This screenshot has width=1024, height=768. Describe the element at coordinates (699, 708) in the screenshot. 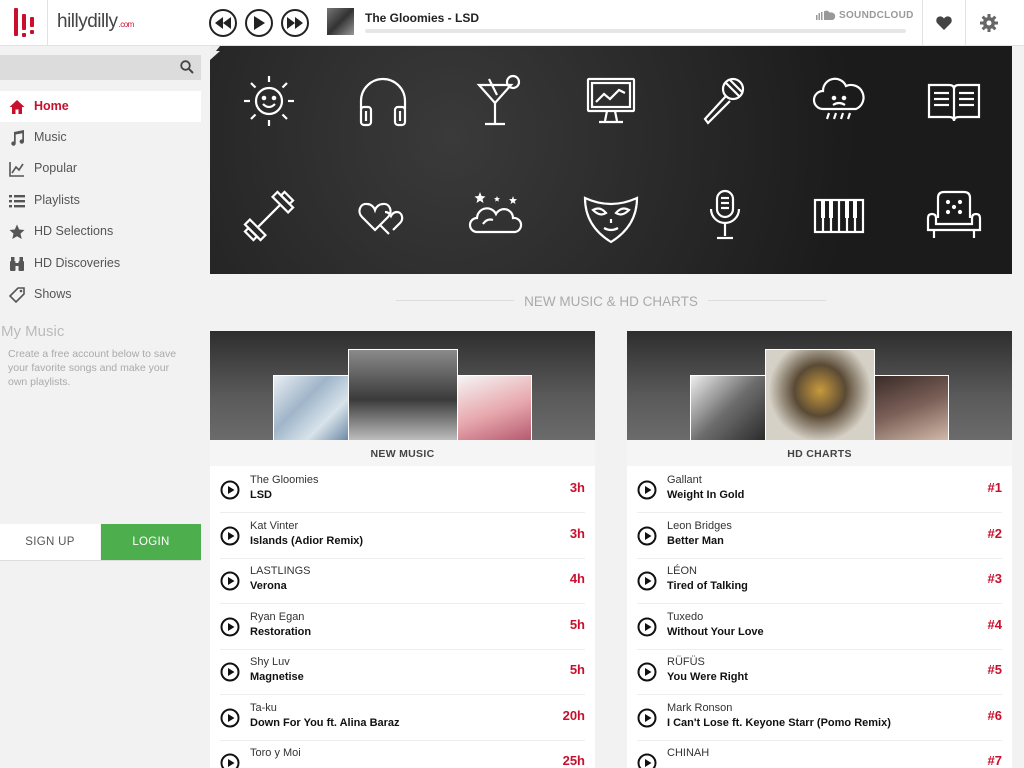

I see `track-artist: Mark Ronson` at that location.